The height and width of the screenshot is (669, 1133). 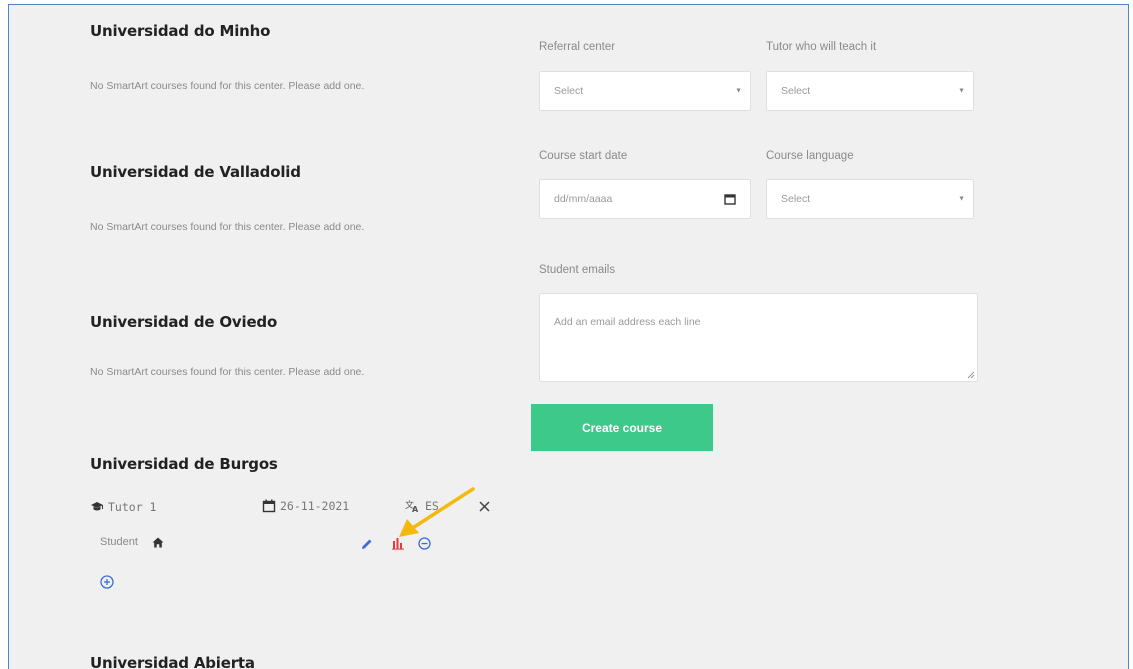 What do you see at coordinates (184, 464) in the screenshot?
I see `center-title-burgos: Universidad de Burgos` at bounding box center [184, 464].